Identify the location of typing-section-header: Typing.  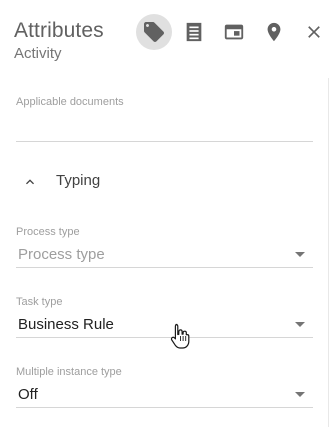
(164, 181).